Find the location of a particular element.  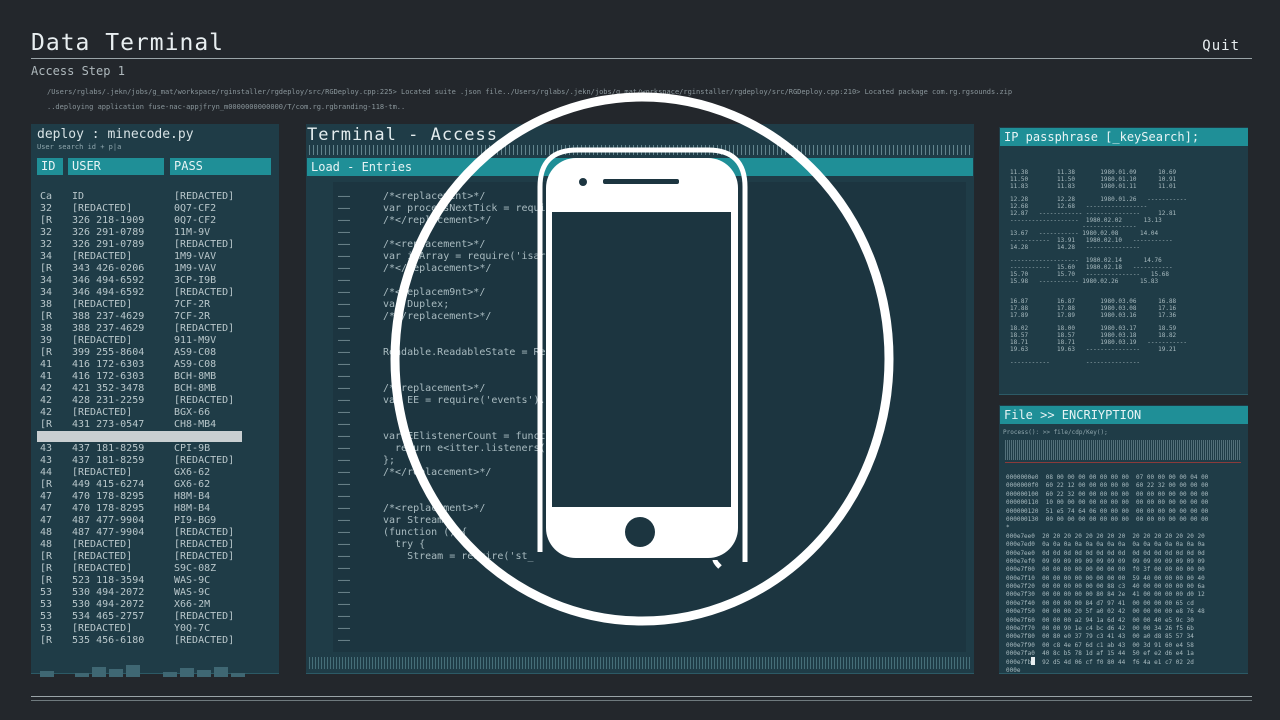

table-row: 42 [REDACTED] BGX-66 is located at coordinates (147, 413).